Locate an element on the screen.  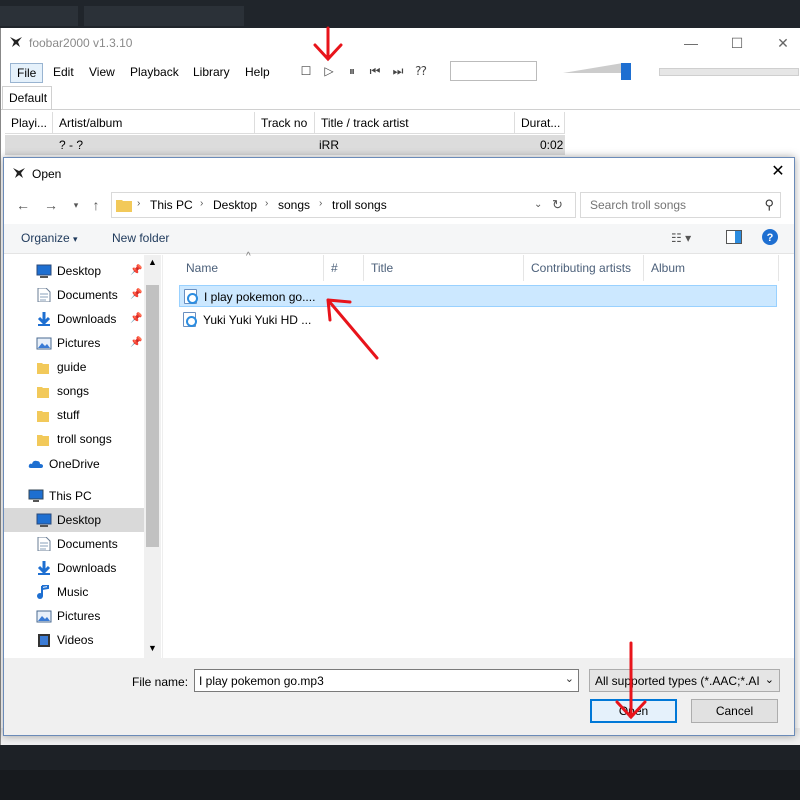
col-title: Title / track artist is located at coordinates (415, 123).